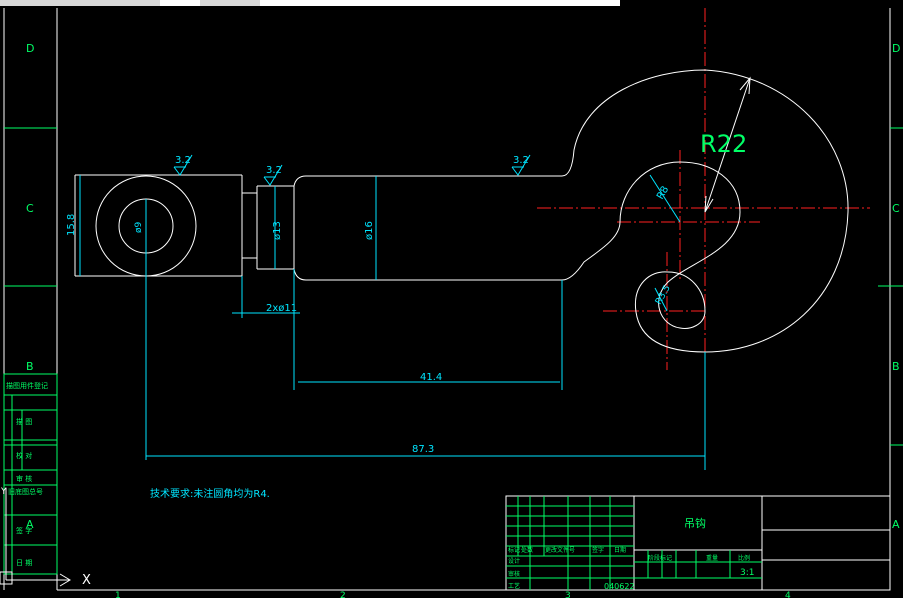 The width and height of the screenshot is (903, 598). What do you see at coordinates (24, 530) in the screenshot?
I see `stamp-cell: 签 字` at bounding box center [24, 530].